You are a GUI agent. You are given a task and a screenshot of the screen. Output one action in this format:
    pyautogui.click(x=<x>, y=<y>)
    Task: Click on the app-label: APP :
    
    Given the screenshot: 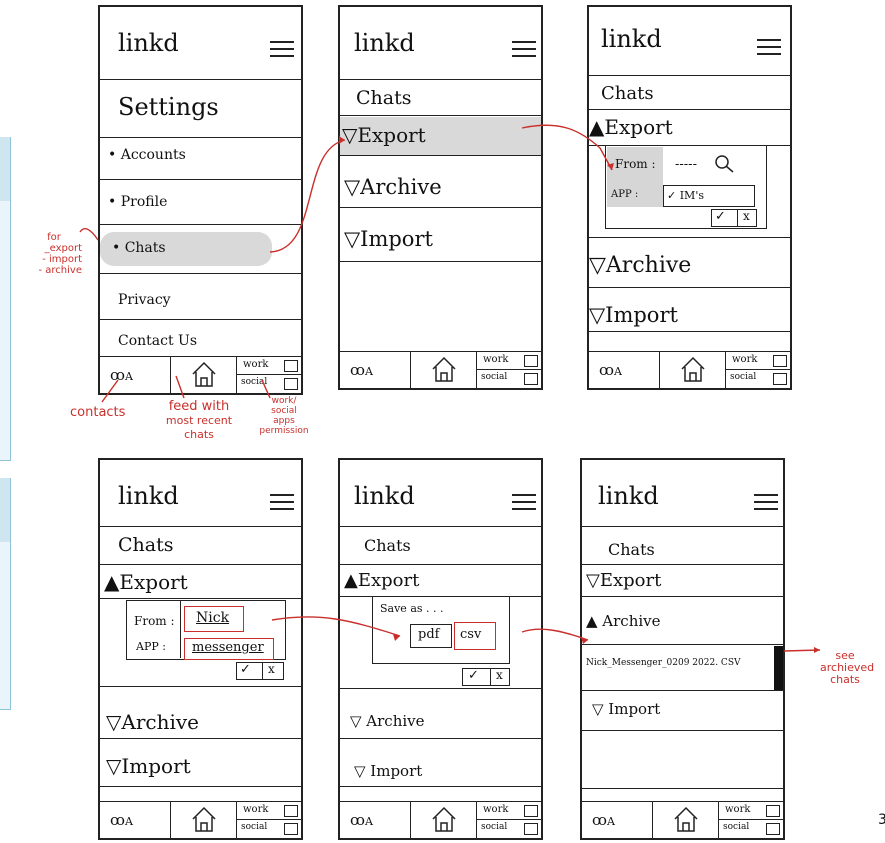 What is the action you would take?
    pyautogui.click(x=151, y=646)
    